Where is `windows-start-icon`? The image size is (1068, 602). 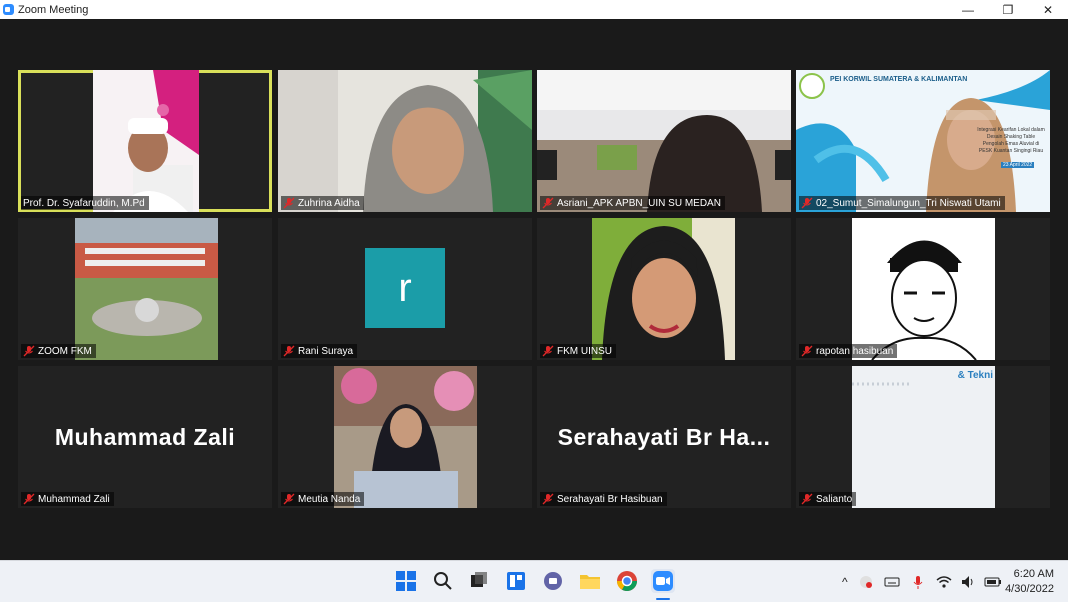 windows-start-icon is located at coordinates (406, 581).